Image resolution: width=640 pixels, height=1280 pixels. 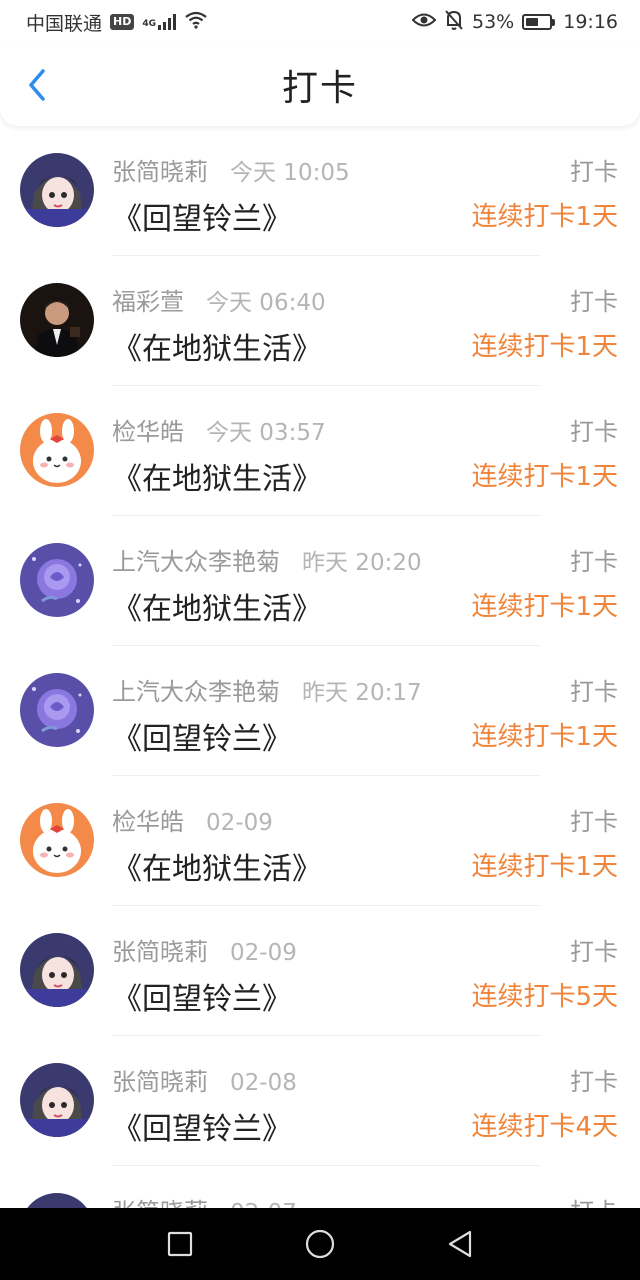 I want to click on clock: 19:16, so click(x=590, y=22).